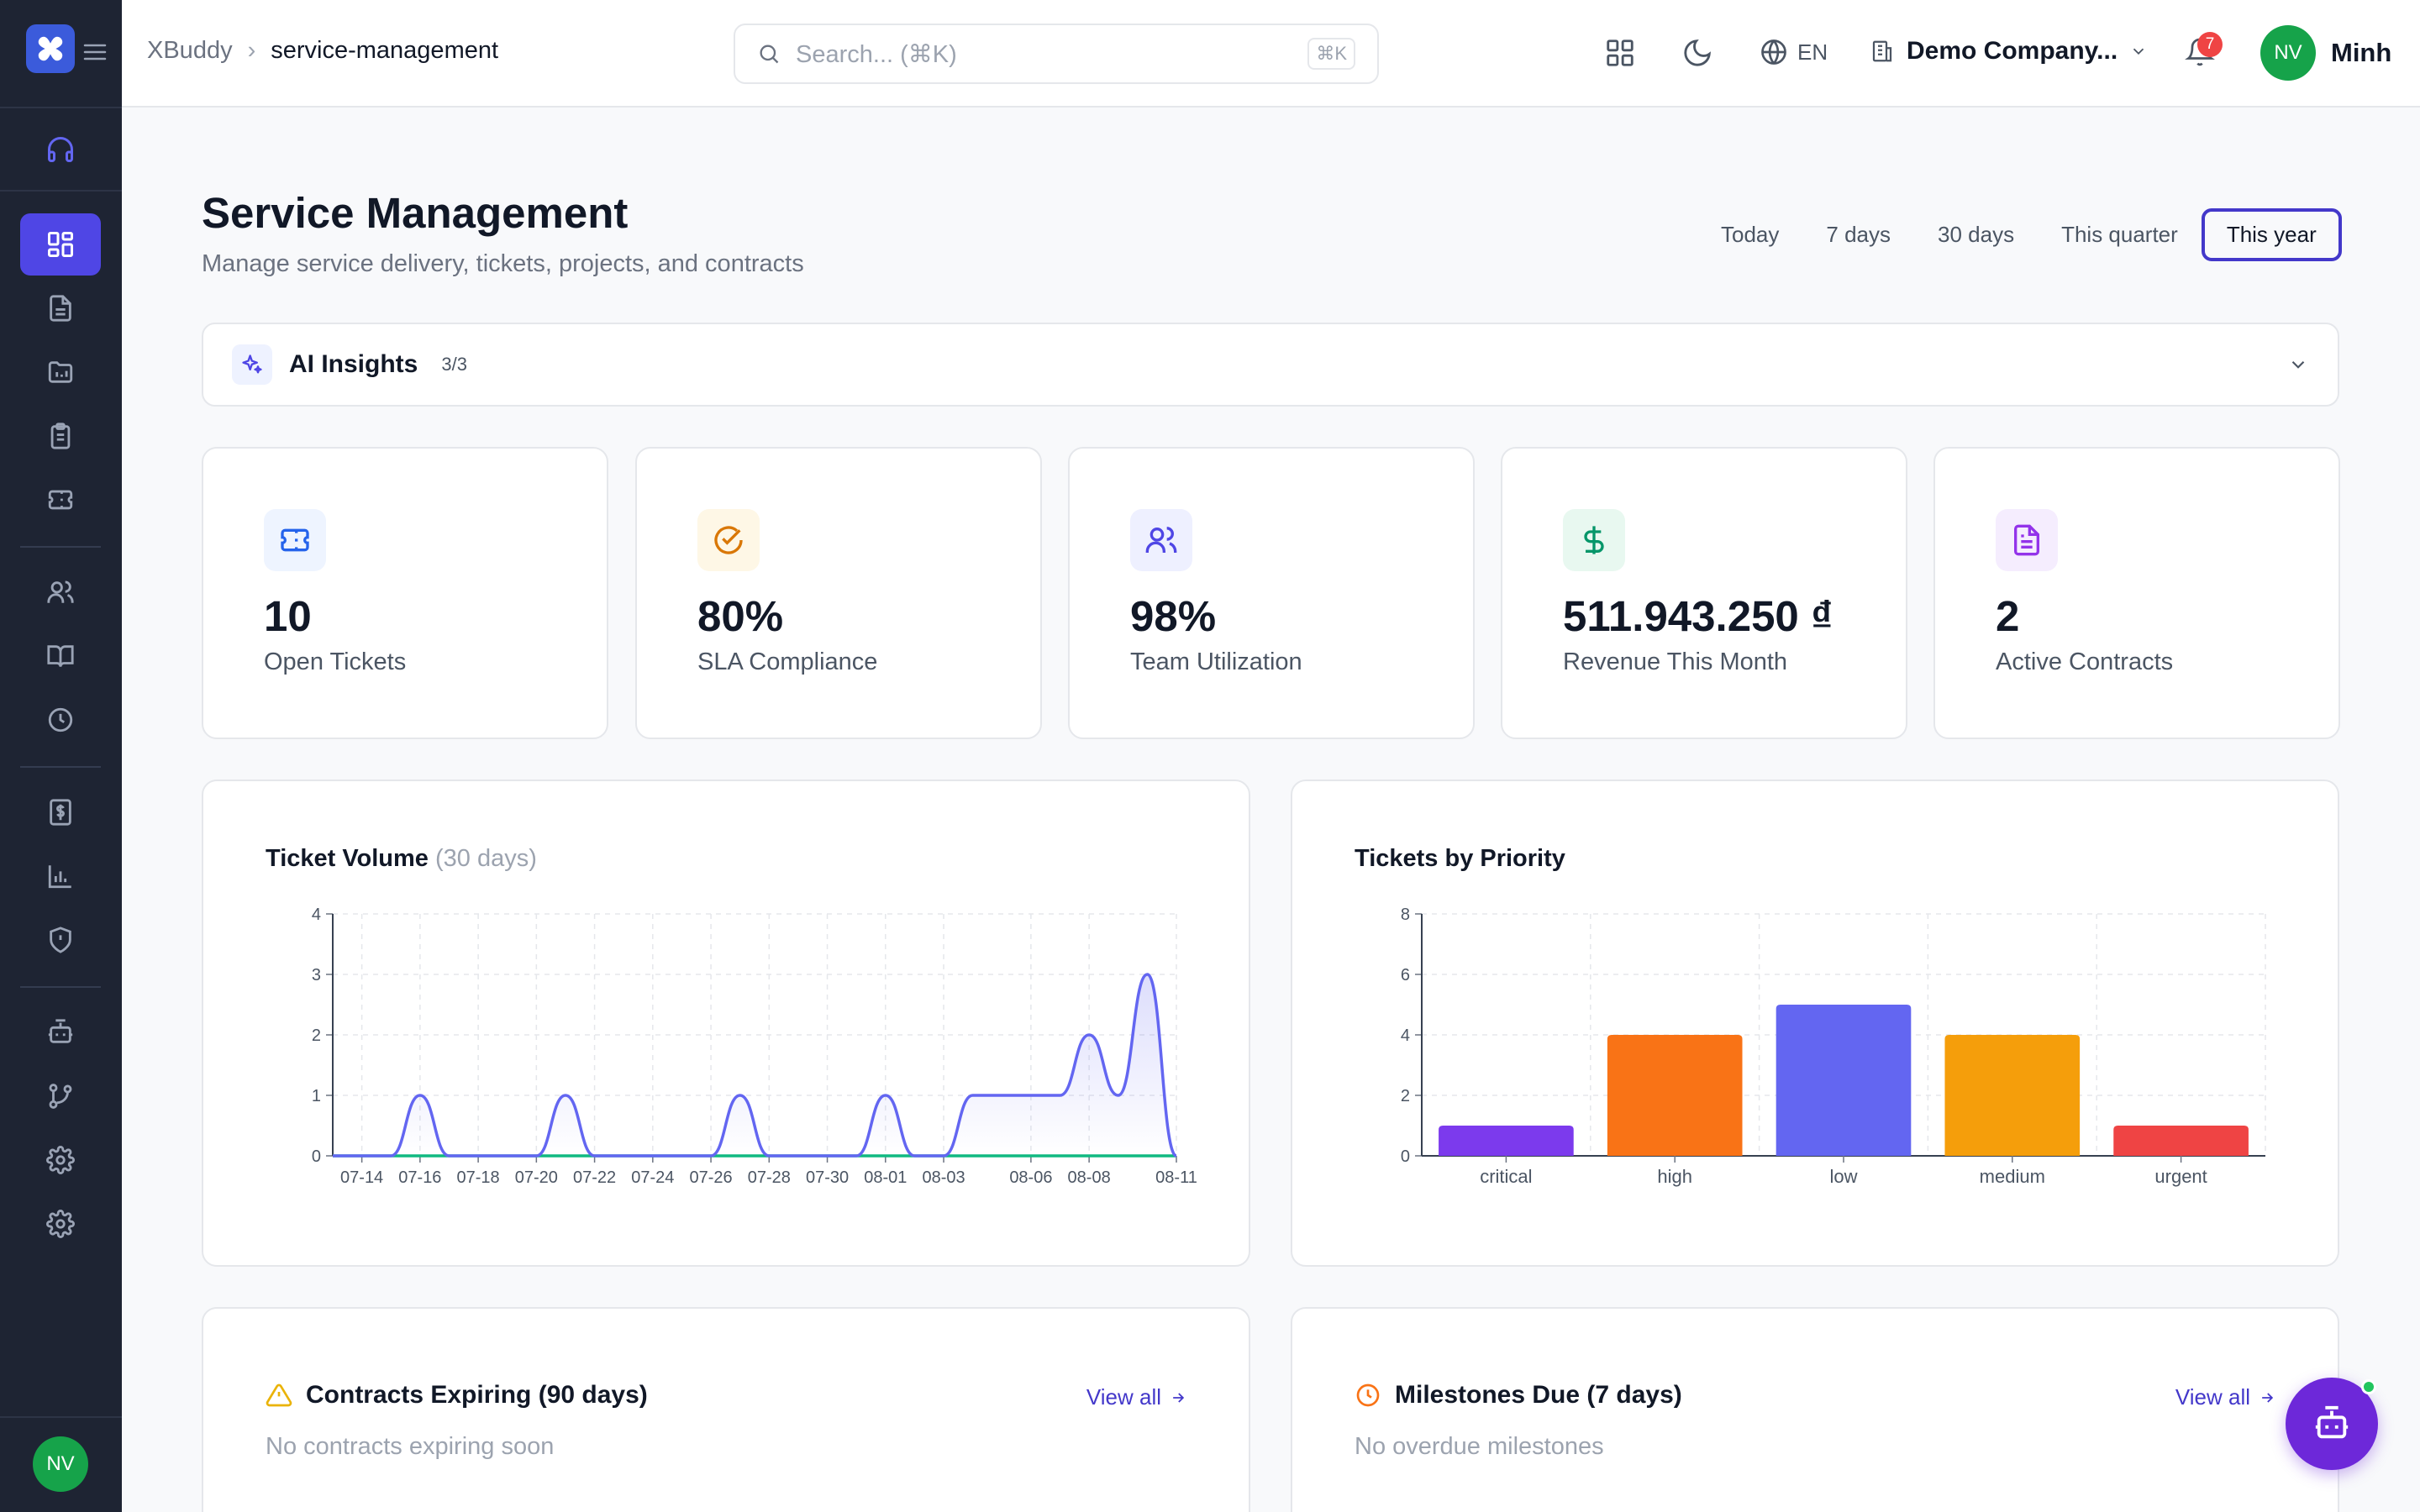 This screenshot has height=1512, width=2420. Describe the element at coordinates (1271, 593) in the screenshot. I see `kpi-card-team-utilization: 98% Team Utilization` at that location.